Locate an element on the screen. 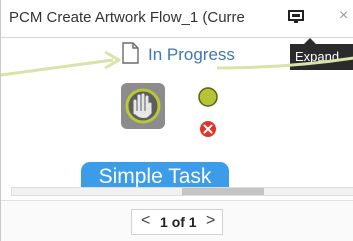  expand-icon is located at coordinates (296, 17).